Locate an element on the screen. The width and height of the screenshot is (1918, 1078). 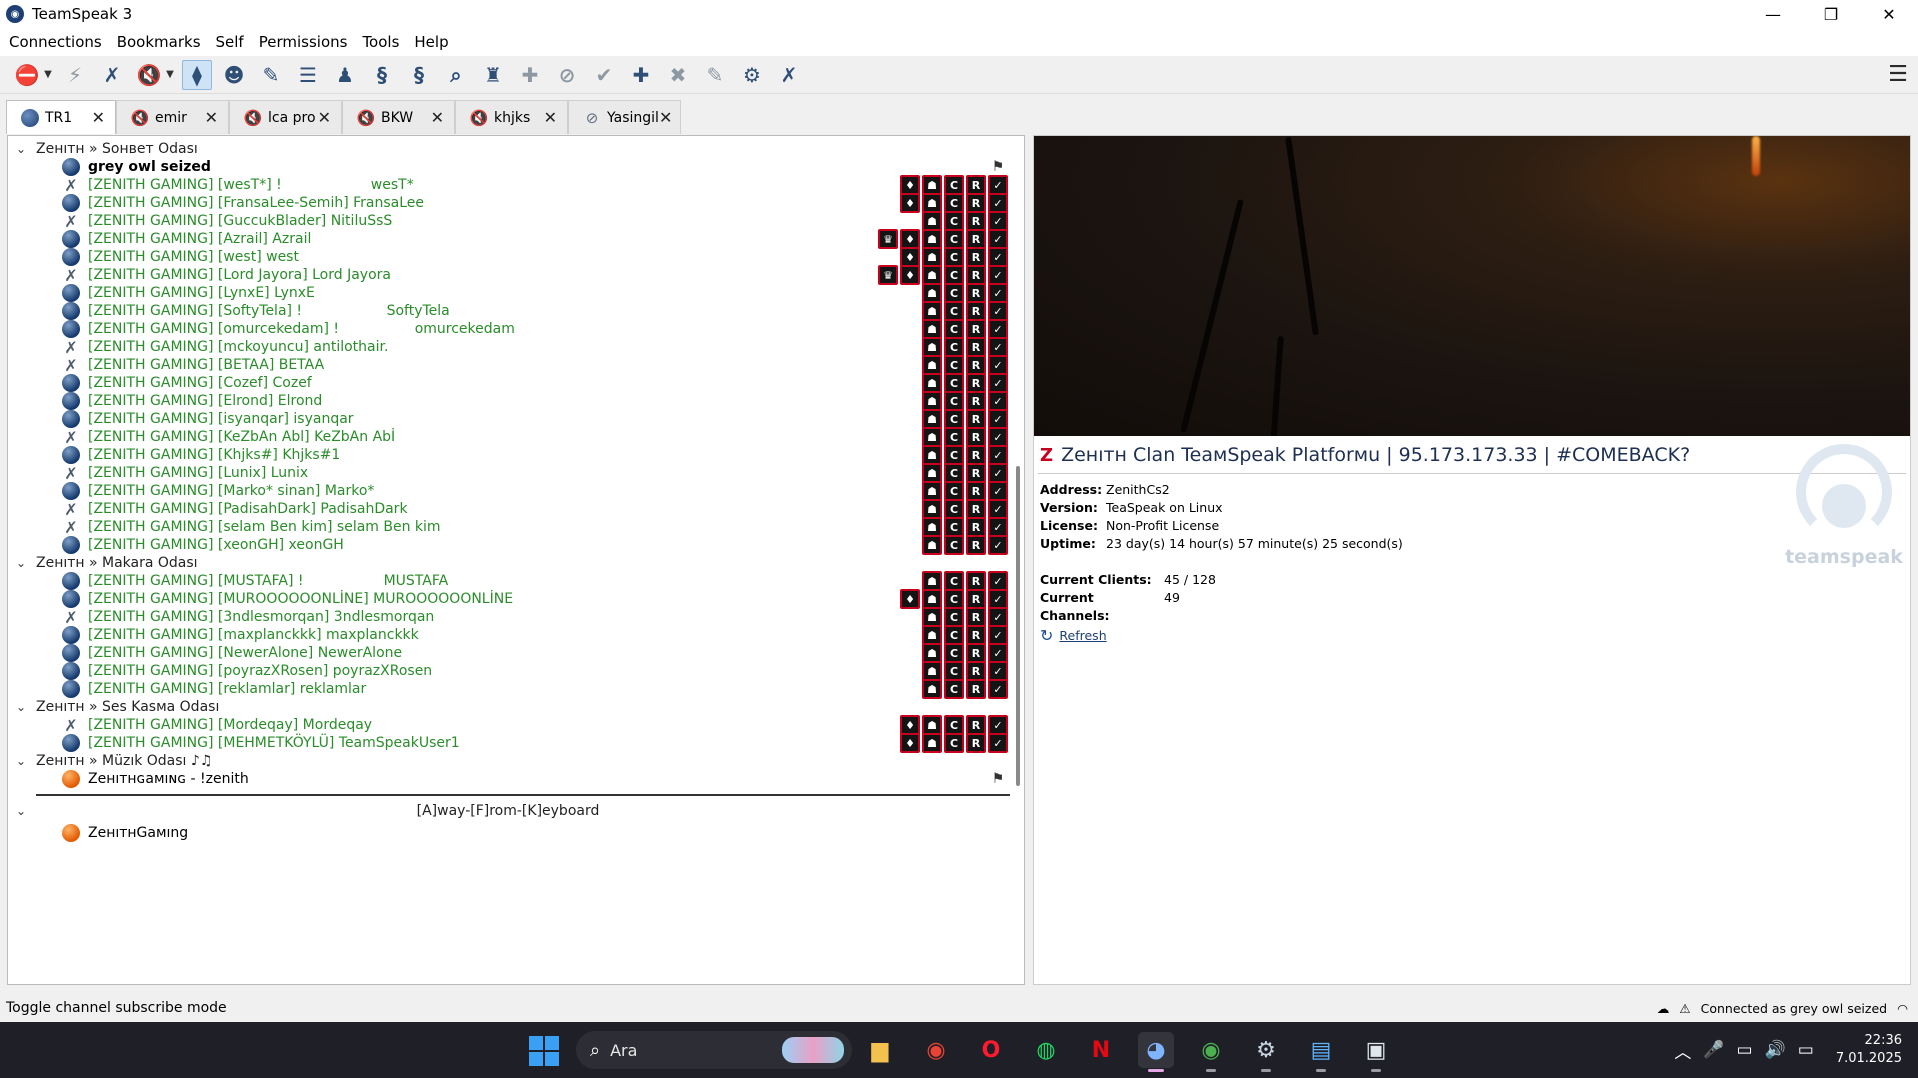
file-explorer-icon: ▆ is located at coordinates (880, 1050).